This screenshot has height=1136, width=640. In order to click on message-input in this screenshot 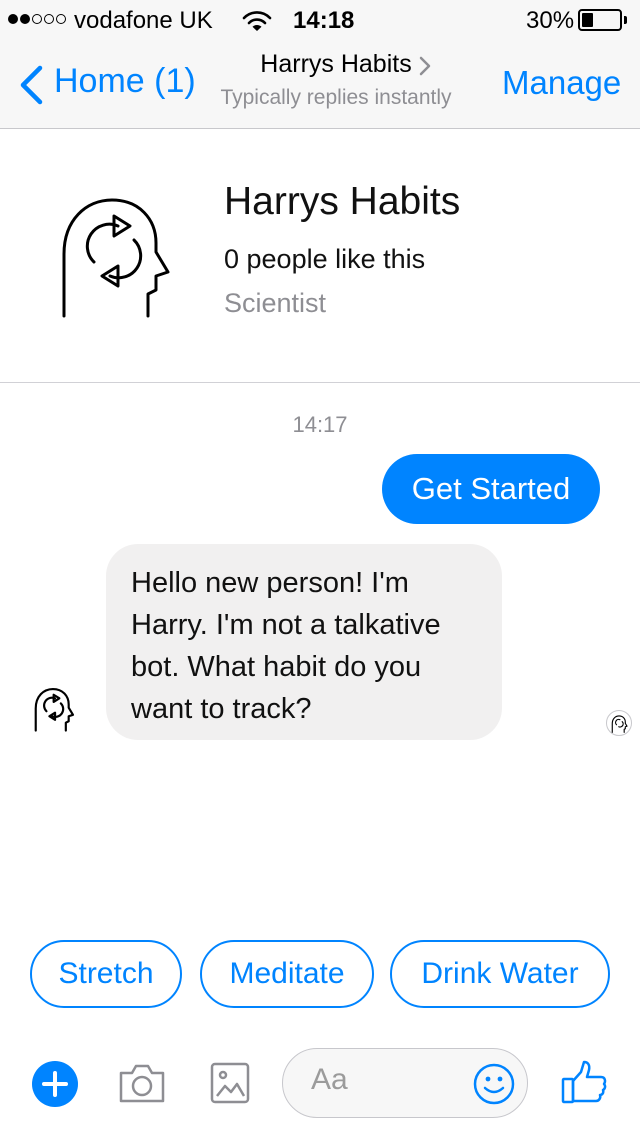, I will do `click(386, 1080)`.